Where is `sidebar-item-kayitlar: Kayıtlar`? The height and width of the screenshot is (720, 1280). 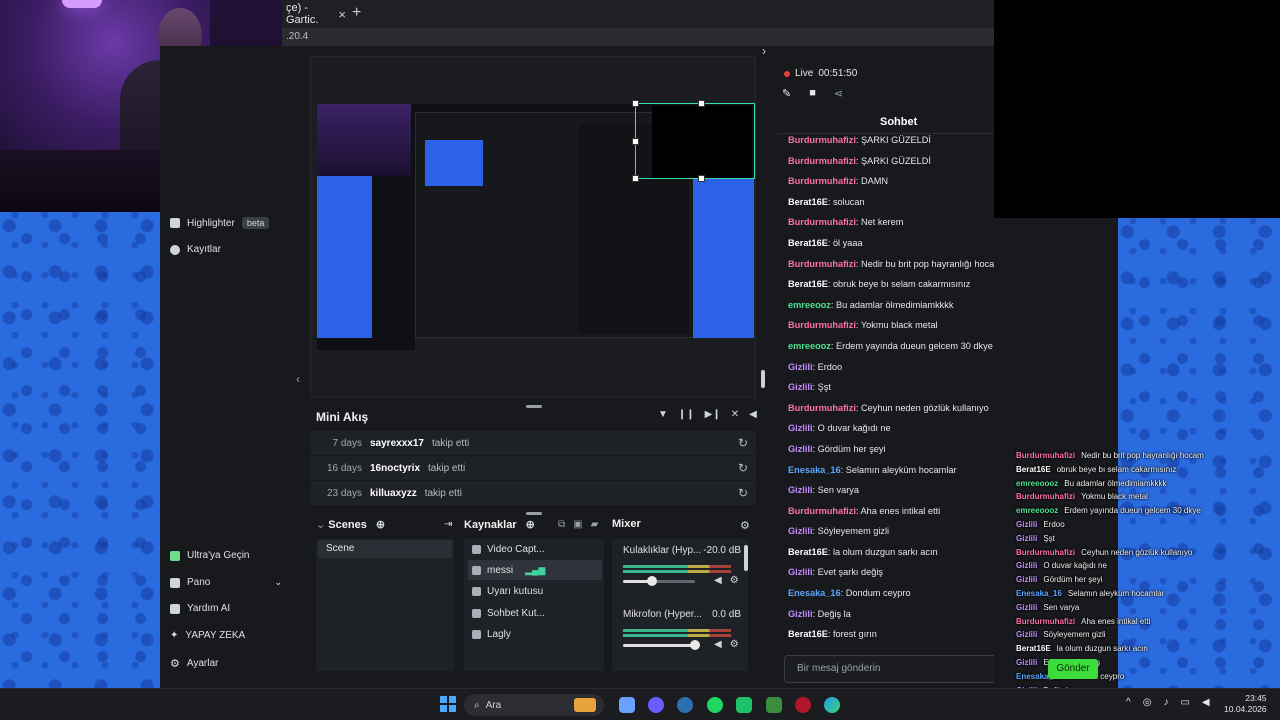
sidebar-item-kayitlar: Kayıtlar is located at coordinates (195, 249).